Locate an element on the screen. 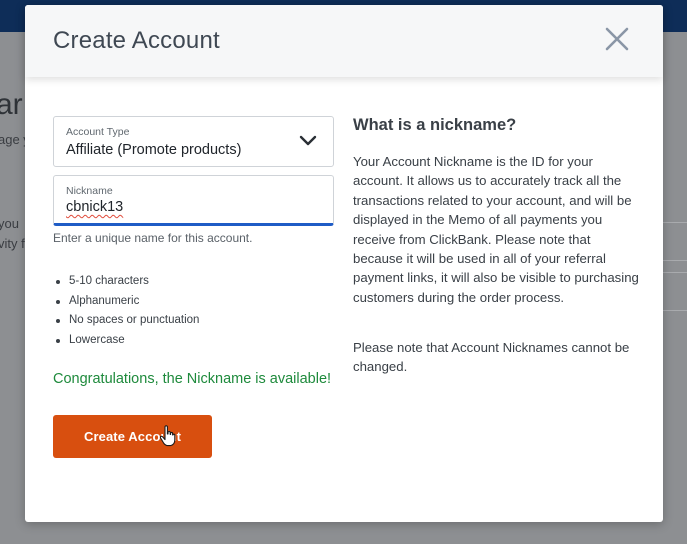 This screenshot has width=687, height=544. list-item: Alphanumeric is located at coordinates (127, 302).